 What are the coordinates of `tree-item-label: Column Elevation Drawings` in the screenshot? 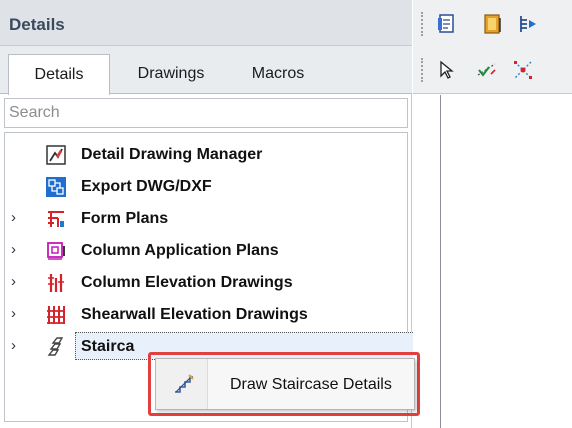 It's located at (187, 282).